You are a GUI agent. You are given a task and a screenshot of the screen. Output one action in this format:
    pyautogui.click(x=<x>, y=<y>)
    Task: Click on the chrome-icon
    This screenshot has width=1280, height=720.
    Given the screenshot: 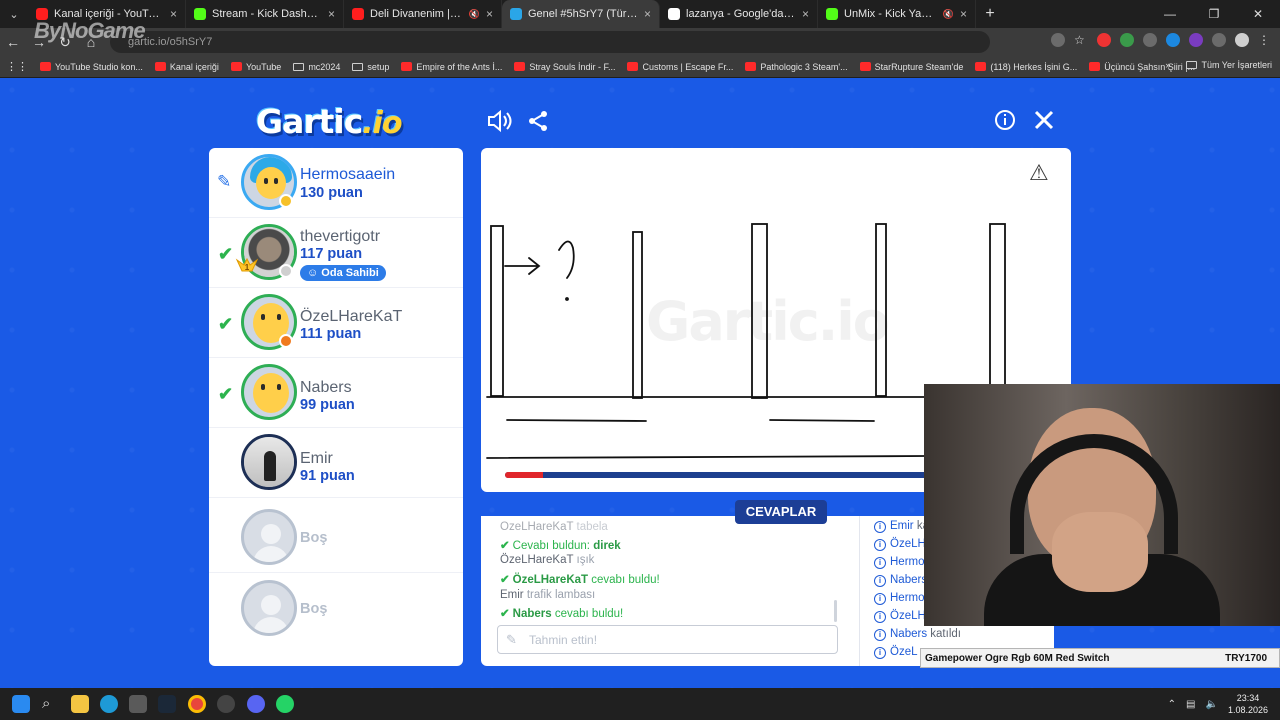 What is the action you would take?
    pyautogui.click(x=197, y=704)
    